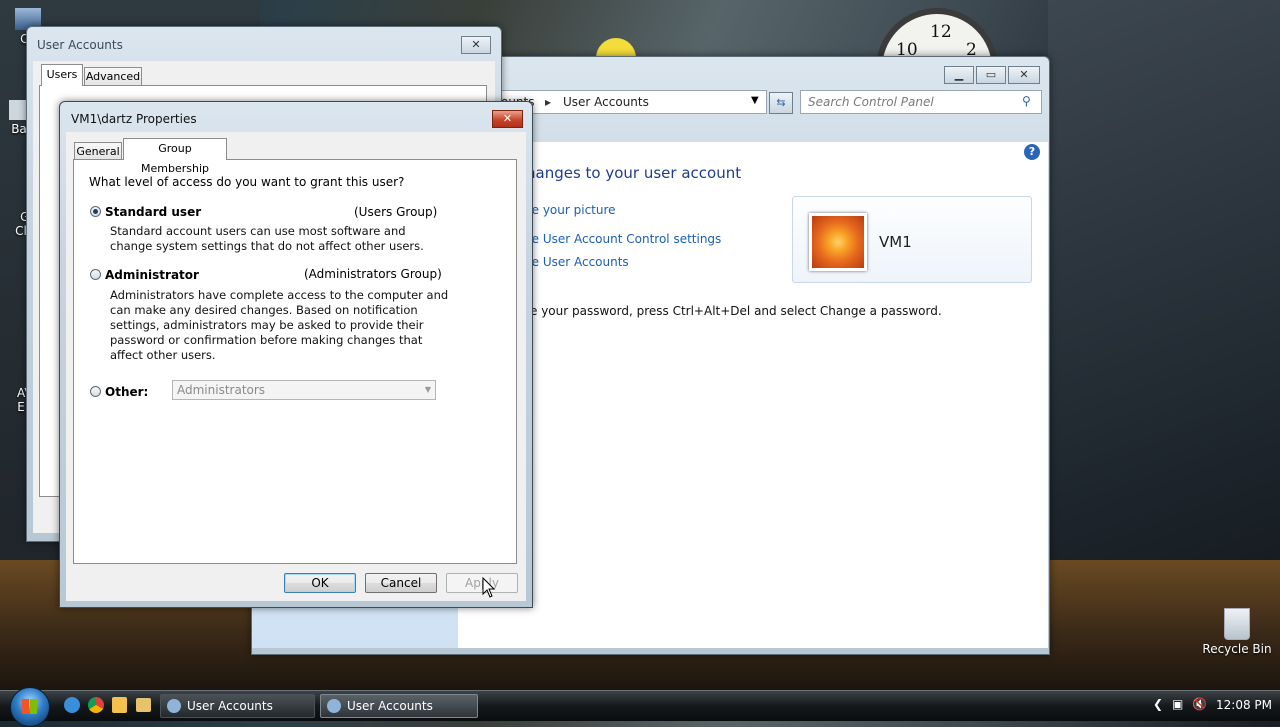  What do you see at coordinates (320, 583) in the screenshot?
I see `ok-button: OK` at bounding box center [320, 583].